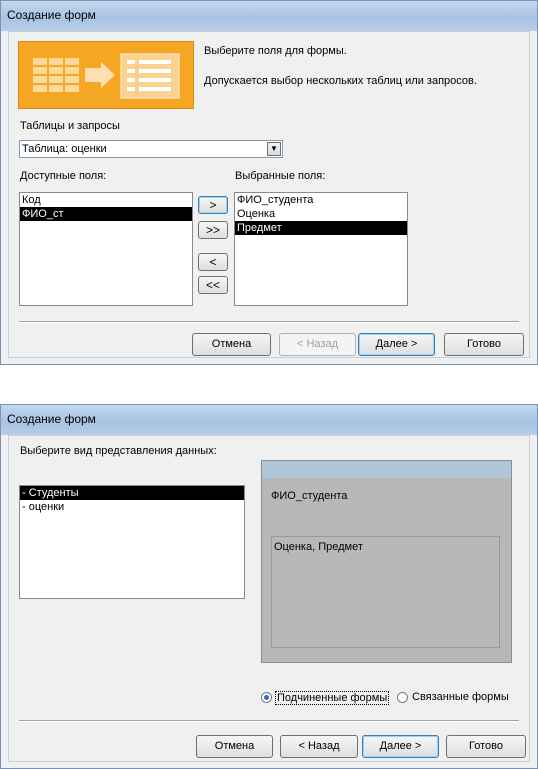 The height and width of the screenshot is (769, 538). Describe the element at coordinates (132, 507) in the screenshot. I see `list-item: - оценки` at that location.